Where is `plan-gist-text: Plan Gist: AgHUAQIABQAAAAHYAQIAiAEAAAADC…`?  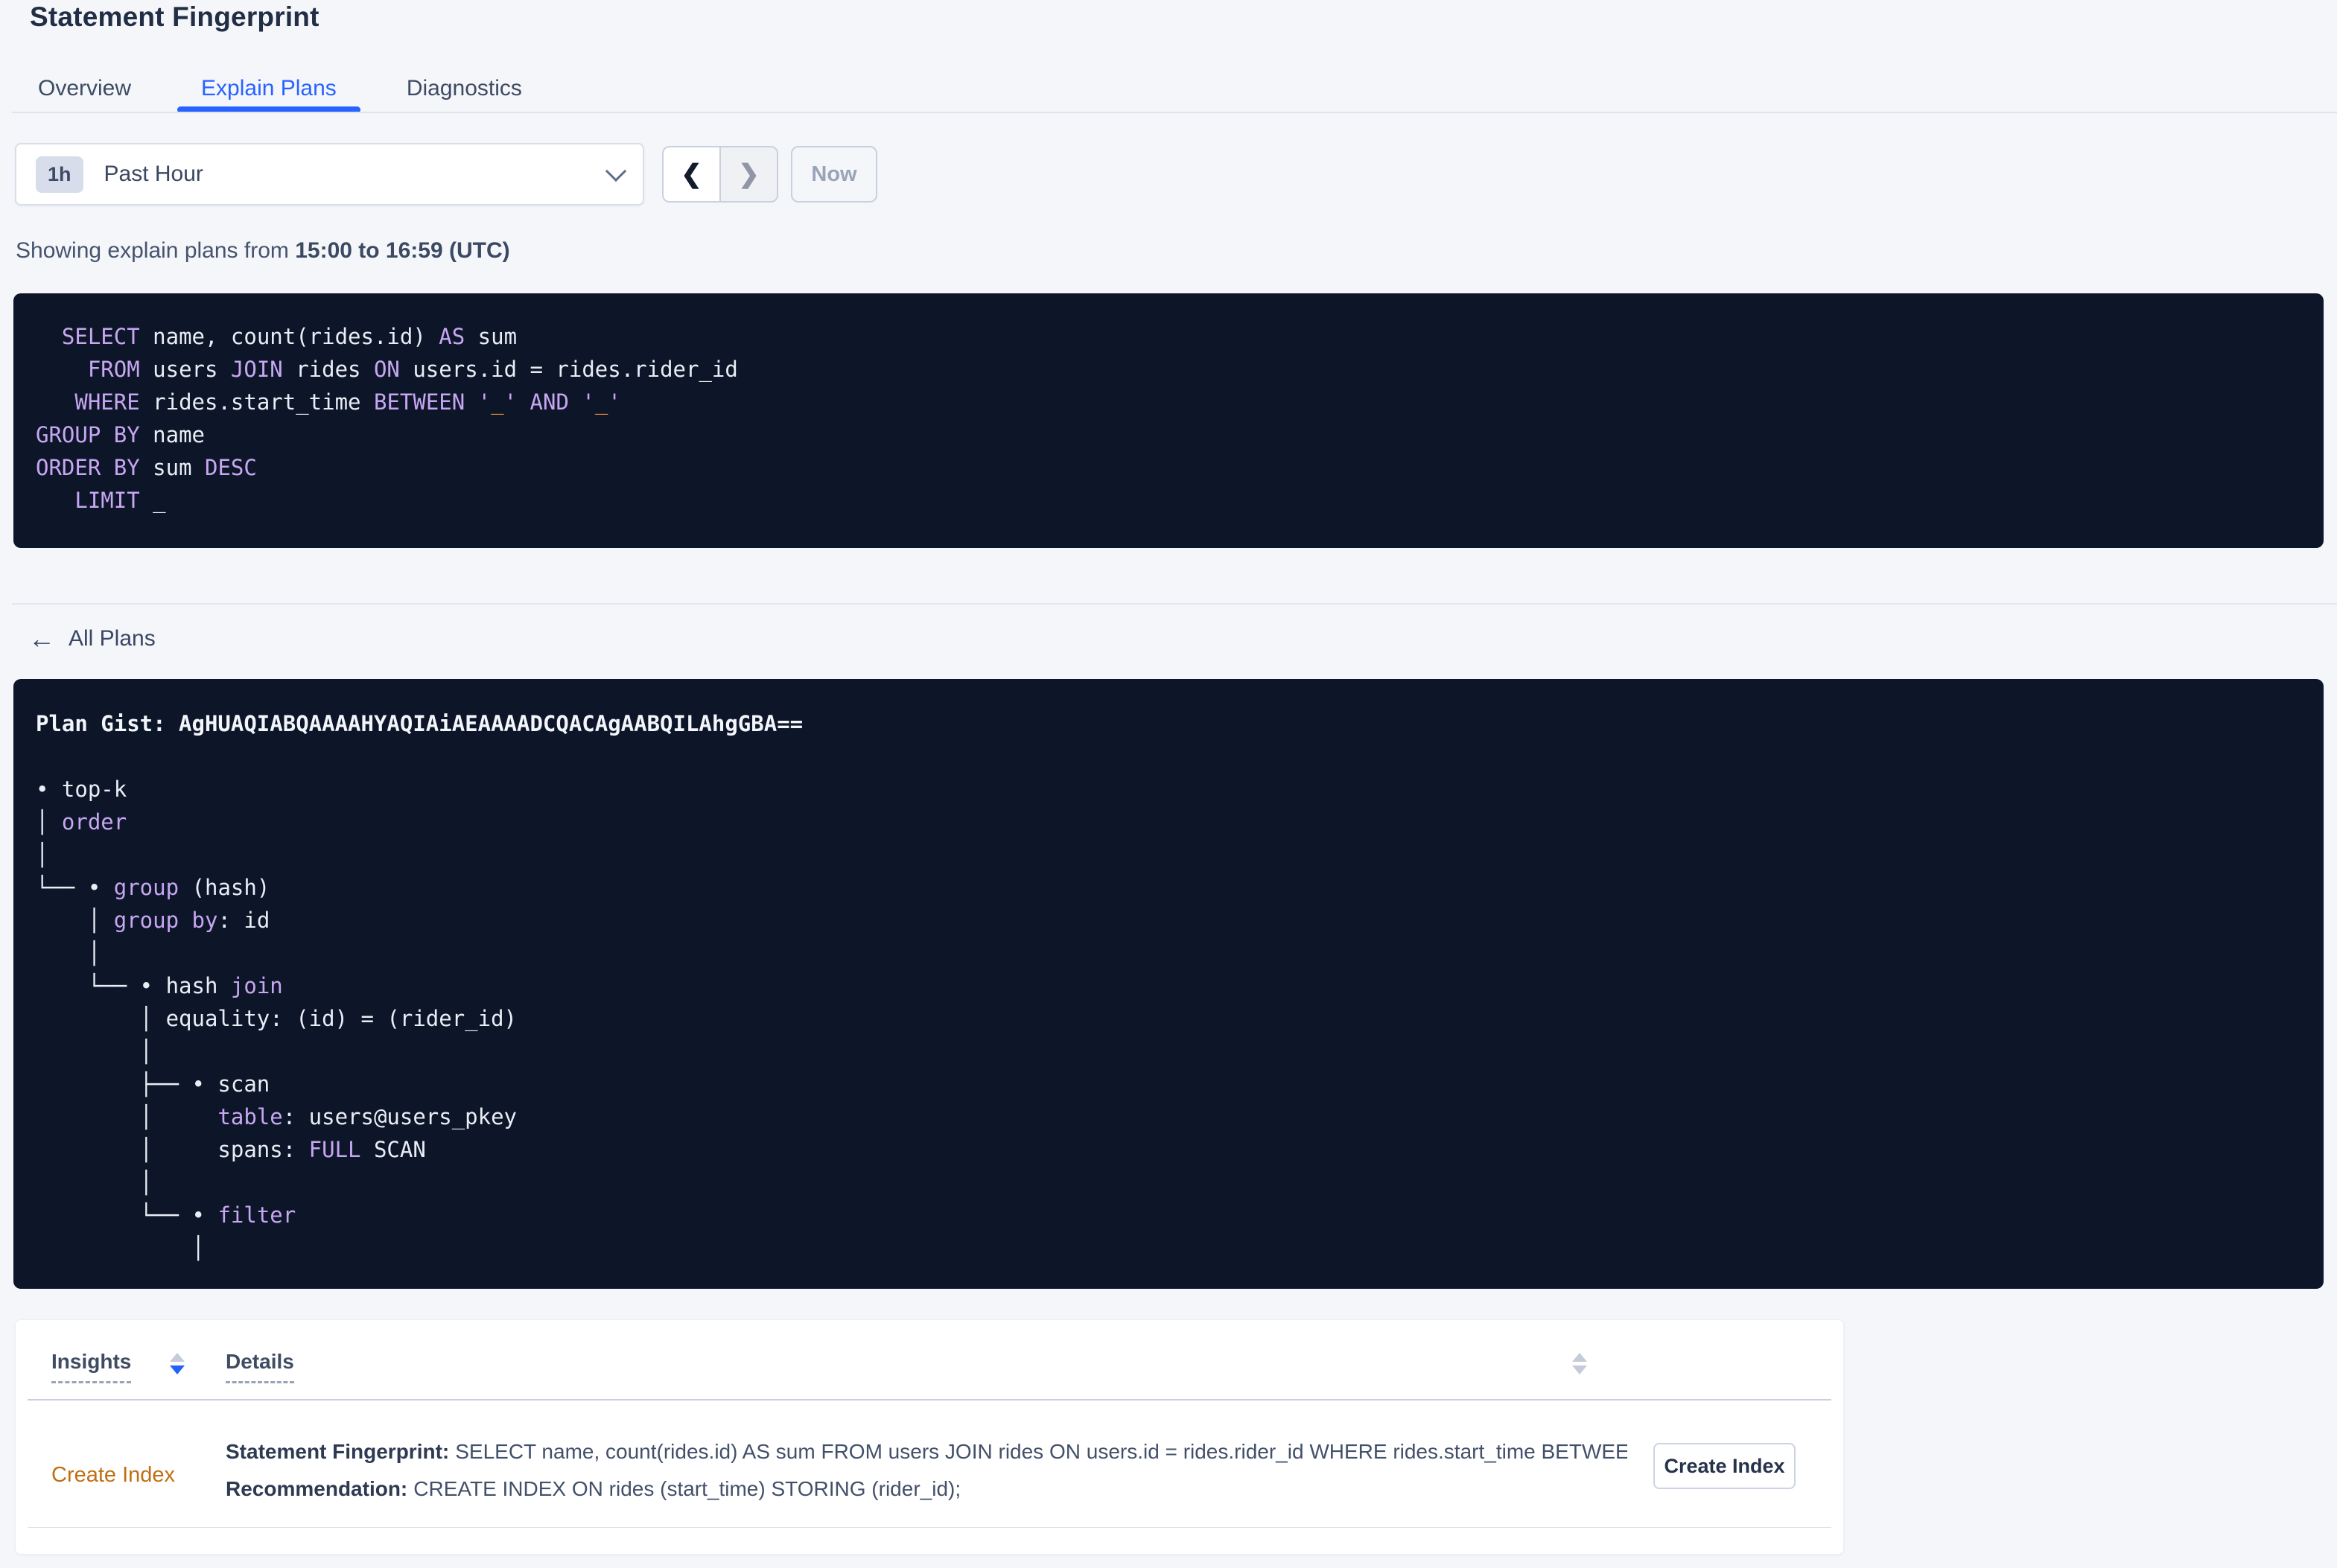 plan-gist-text: Plan Gist: AgHUAQIABQAAAAHYAQIAiAEAAAADC… is located at coordinates (420, 986).